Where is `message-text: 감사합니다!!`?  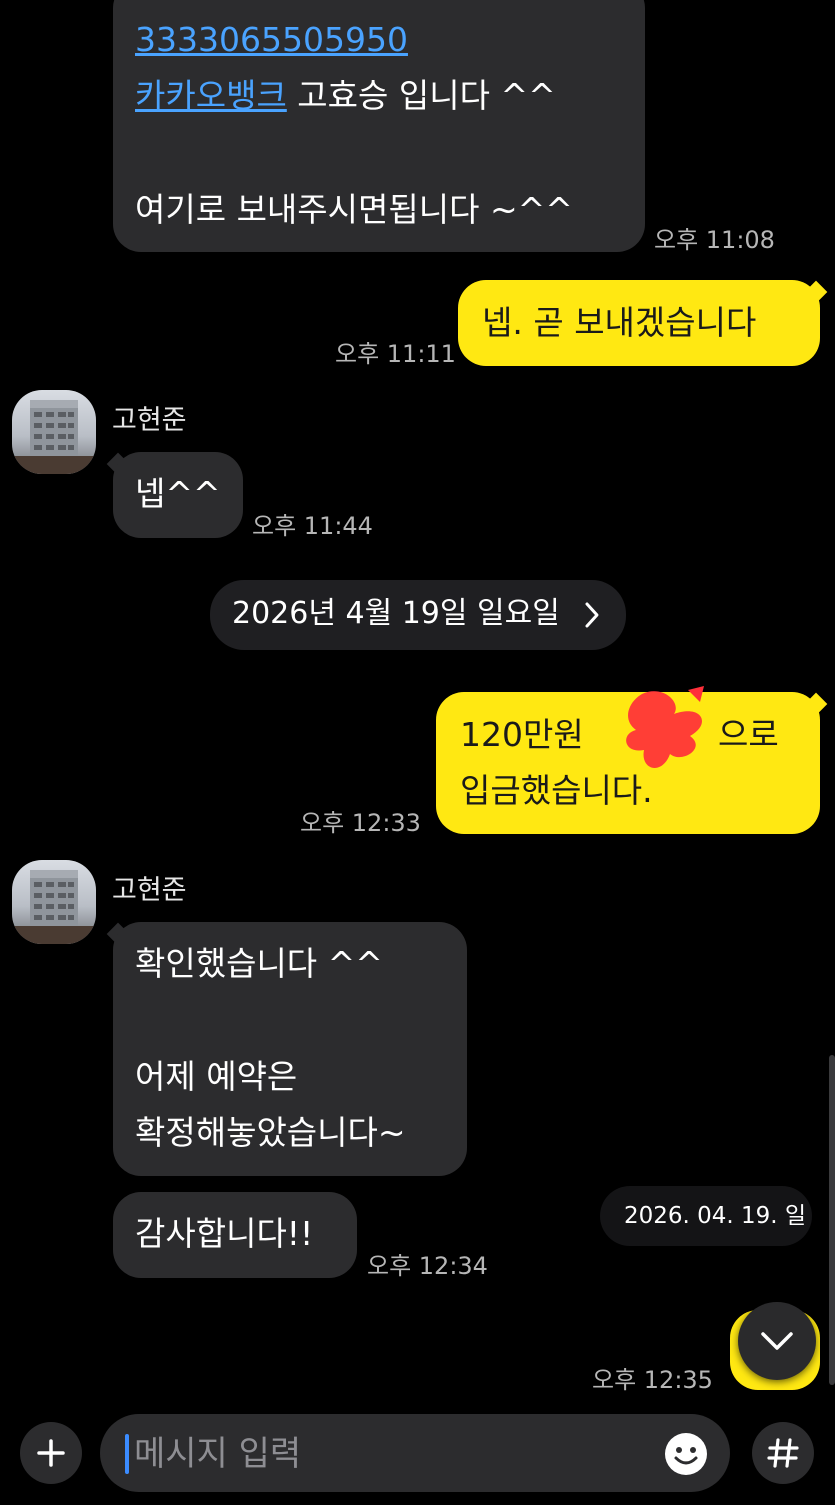 message-text: 감사합니다!! is located at coordinates (224, 1233).